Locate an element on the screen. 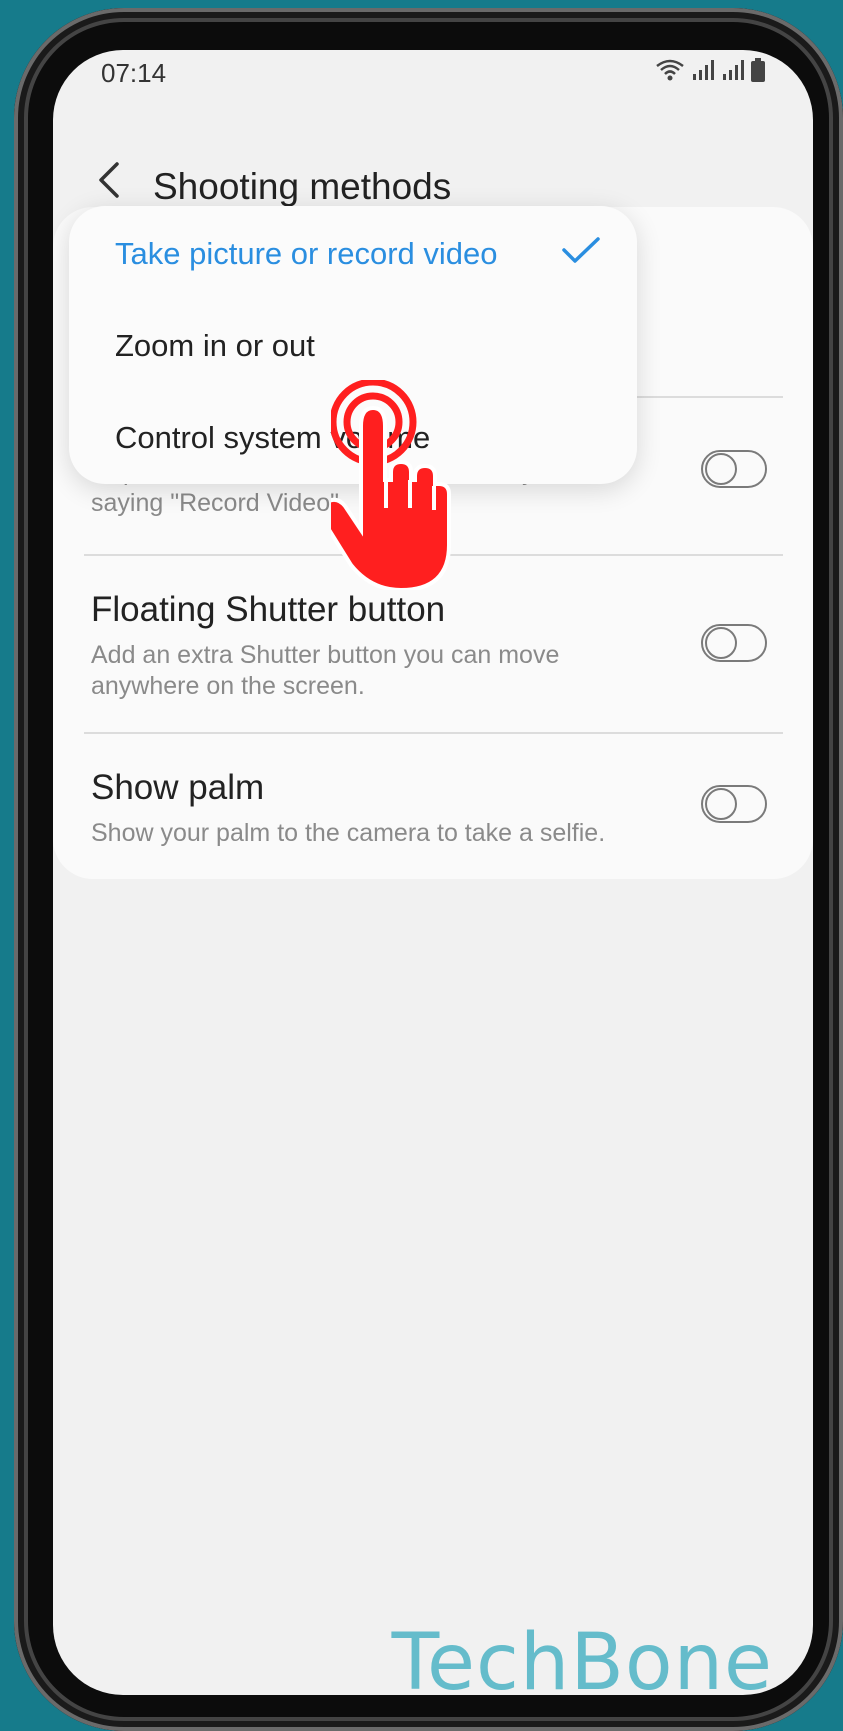 This screenshot has width=843, height=1731. watermark-logo: TechBone is located at coordinates (582, 1663).